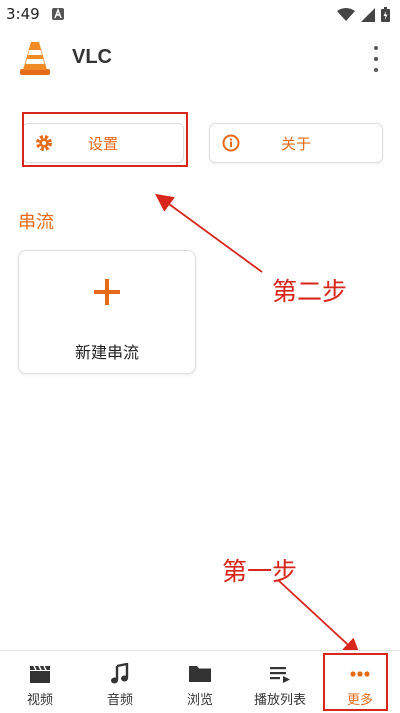 This screenshot has width=400, height=713. I want to click on playlist-icon, so click(280, 674).